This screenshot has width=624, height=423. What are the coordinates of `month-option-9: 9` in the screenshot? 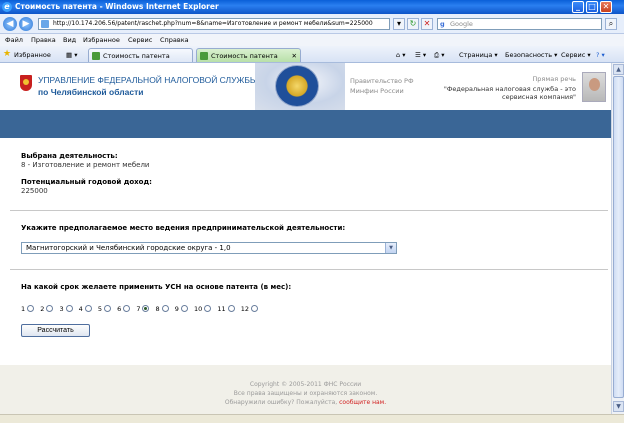 It's located at (181, 309).